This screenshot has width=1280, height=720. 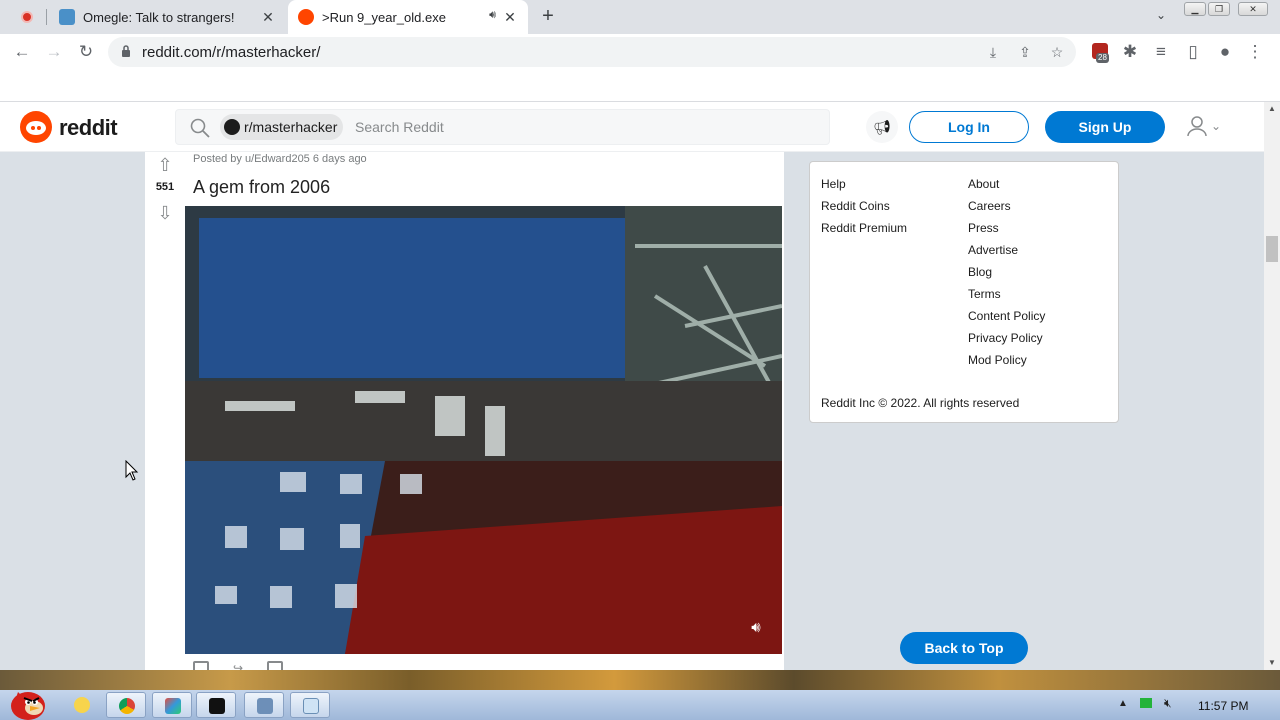 I want to click on restore-button: ❐, so click(x=1219, y=9).